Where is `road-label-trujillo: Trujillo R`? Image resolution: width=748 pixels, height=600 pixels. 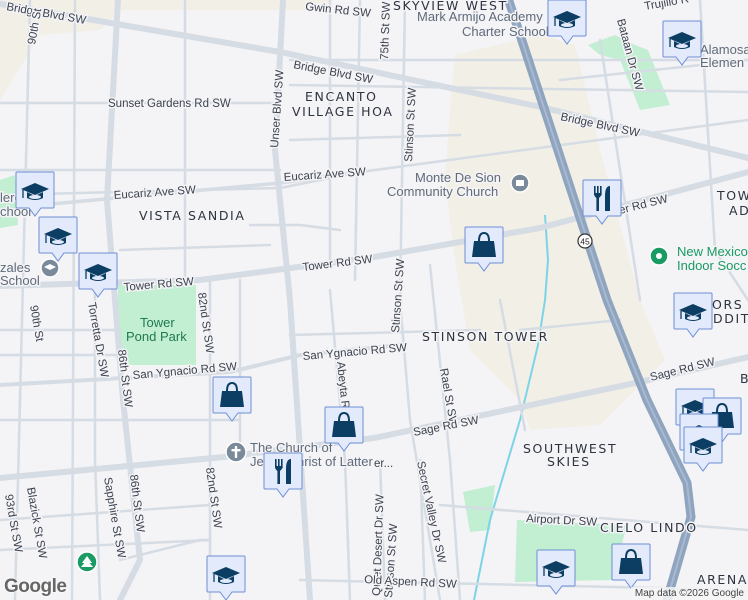
road-label-trujillo: Trujillo R is located at coordinates (666, 6).